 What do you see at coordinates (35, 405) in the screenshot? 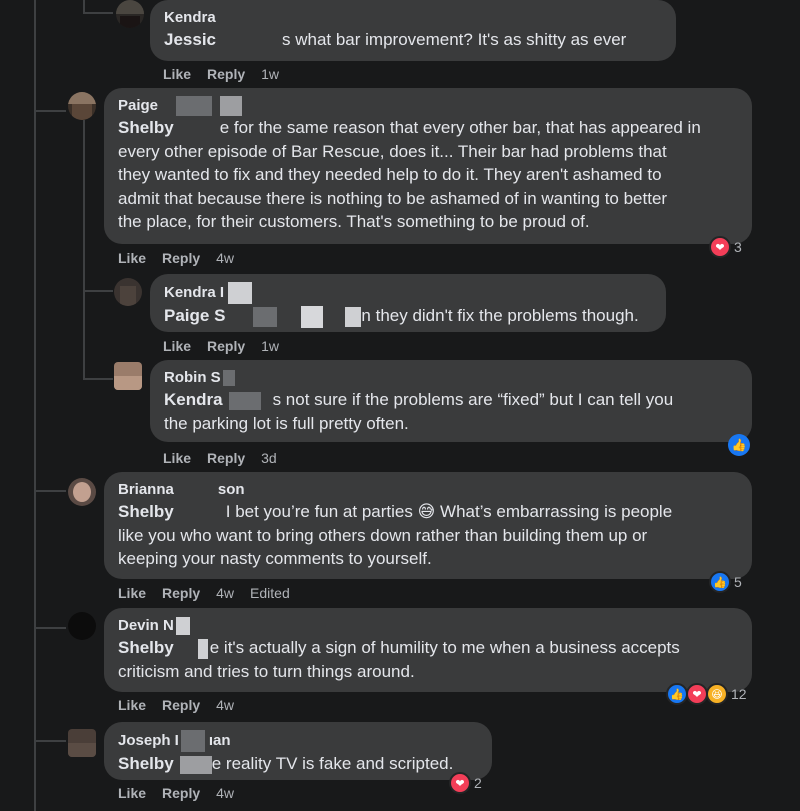
I see `thread-line-main` at bounding box center [35, 405].